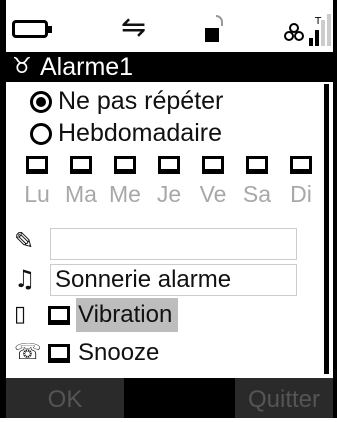 The image size is (337, 422). I want to click on radio-button-selected, so click(41, 102).